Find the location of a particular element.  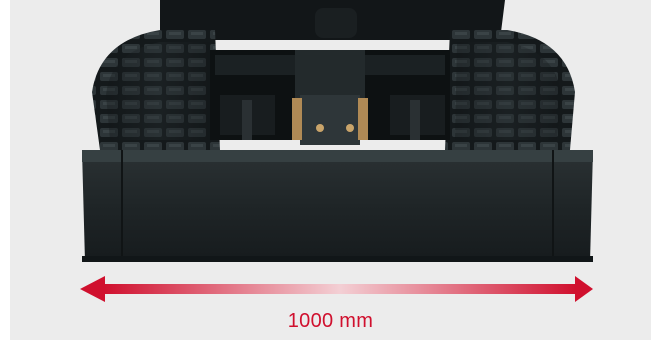

width-dimension-label: 1000 mm is located at coordinates (330, 321).